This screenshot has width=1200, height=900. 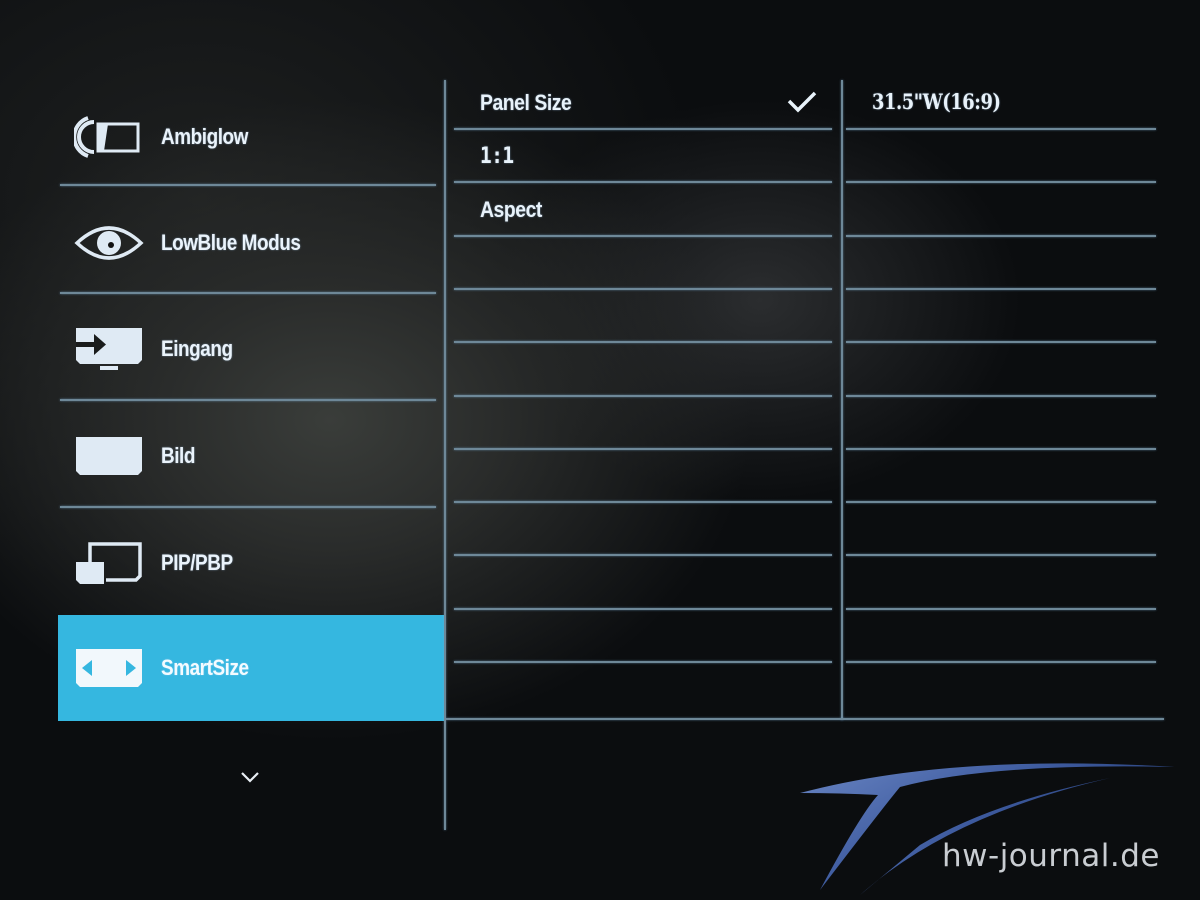 I want to click on menu-item-smartsize: SmartSize, so click(x=252, y=668).